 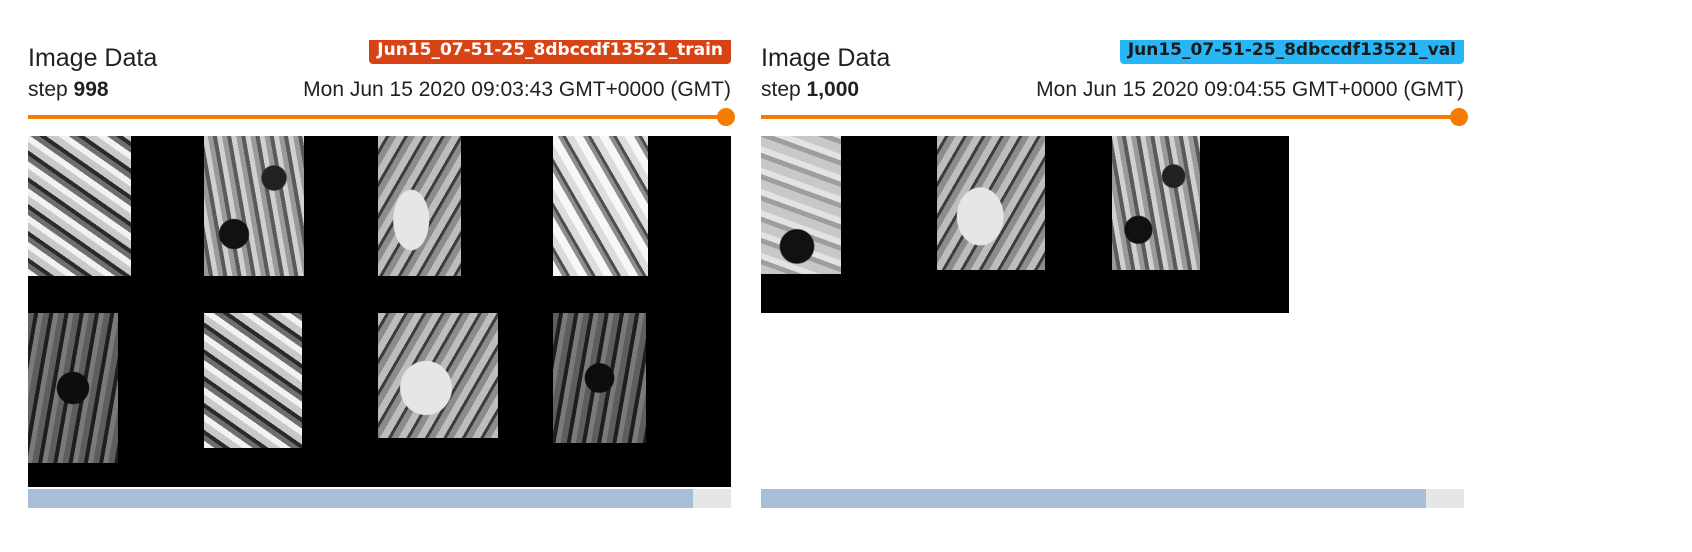 I want to click on wall-time: Mon Jun 15 2020 09:04:55 GMT+0000 (GMT), so click(x=1250, y=89).